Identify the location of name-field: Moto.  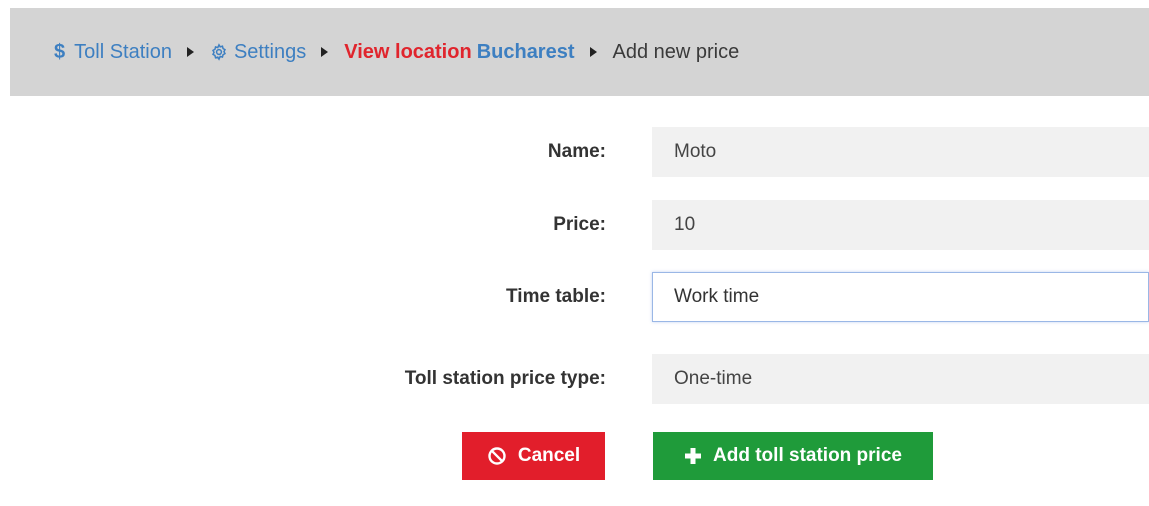
(900, 152).